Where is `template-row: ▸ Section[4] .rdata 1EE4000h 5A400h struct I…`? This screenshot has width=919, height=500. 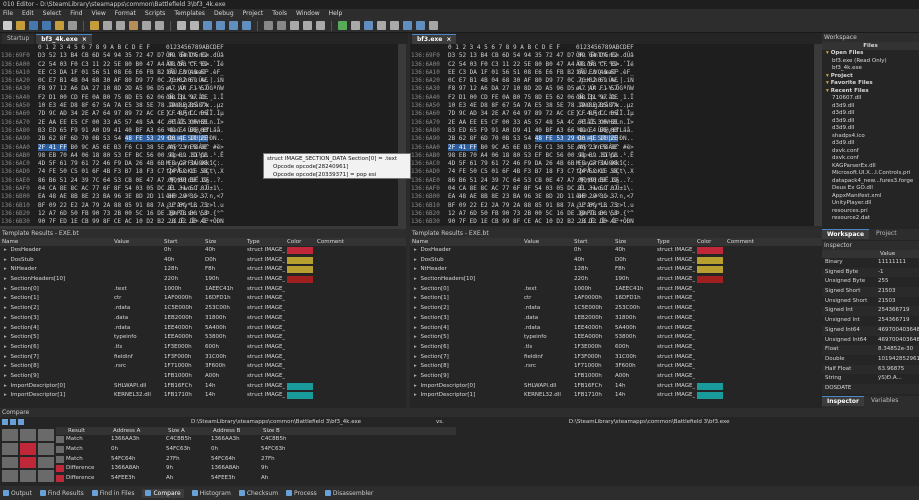
template-row: ▸ Section[4] .rdata 1EE4000h 5A400h struct I… is located at coordinates (616, 329).